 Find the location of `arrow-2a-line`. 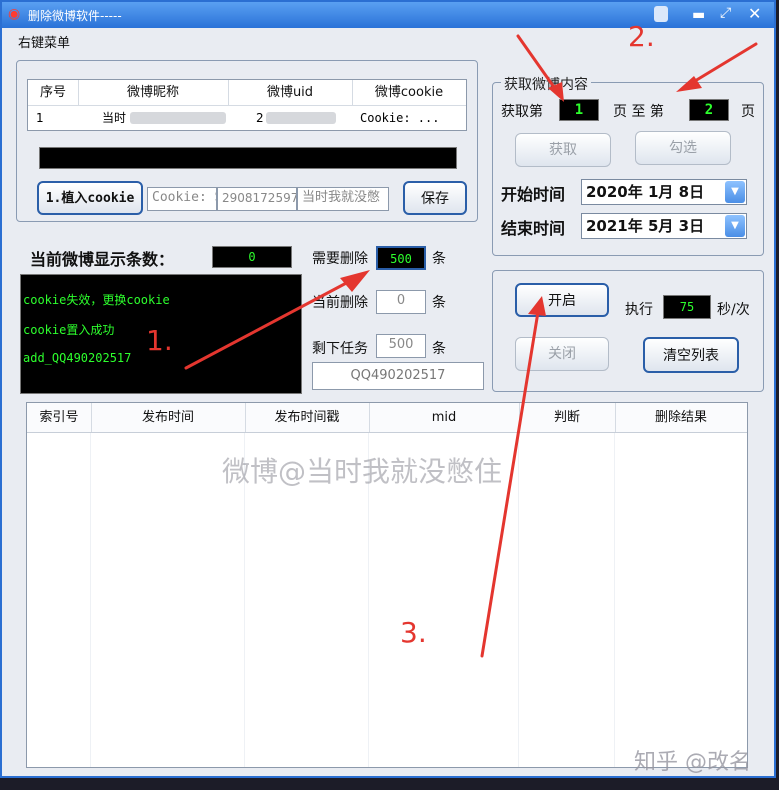

arrow-2a-line is located at coordinates (537, 63).